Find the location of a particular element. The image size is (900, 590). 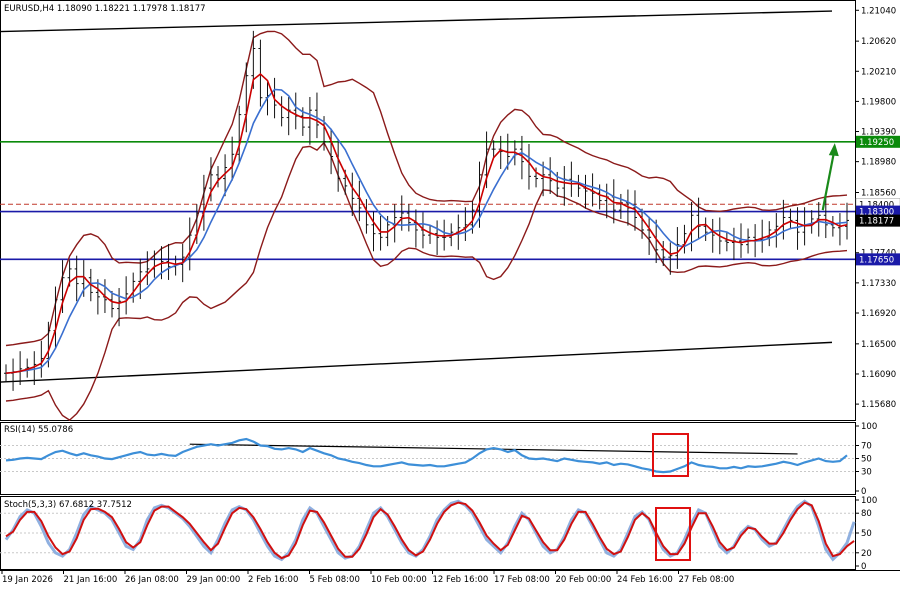

price-tag-label: 1.18177 is located at coordinates (876, 222).